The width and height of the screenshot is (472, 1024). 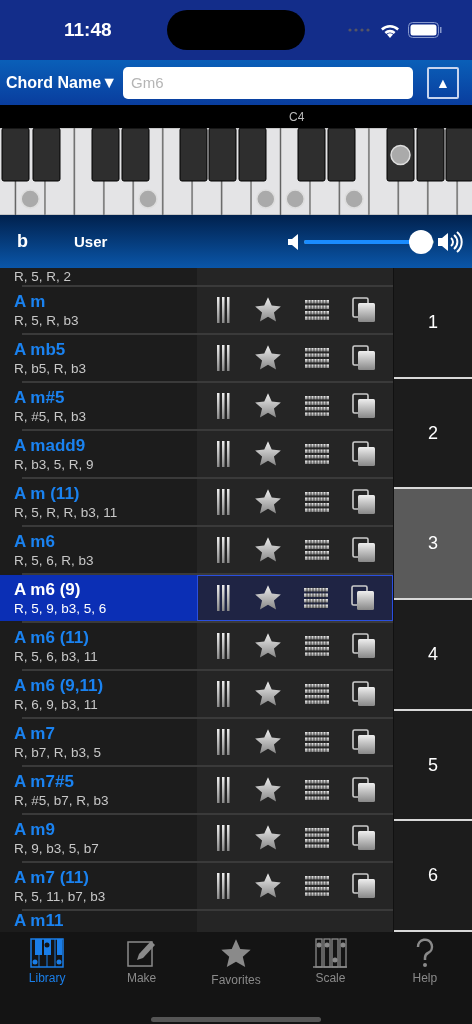 What do you see at coordinates (62, 800) in the screenshot?
I see `chord-notes: R, #5, b7, R, b3` at bounding box center [62, 800].